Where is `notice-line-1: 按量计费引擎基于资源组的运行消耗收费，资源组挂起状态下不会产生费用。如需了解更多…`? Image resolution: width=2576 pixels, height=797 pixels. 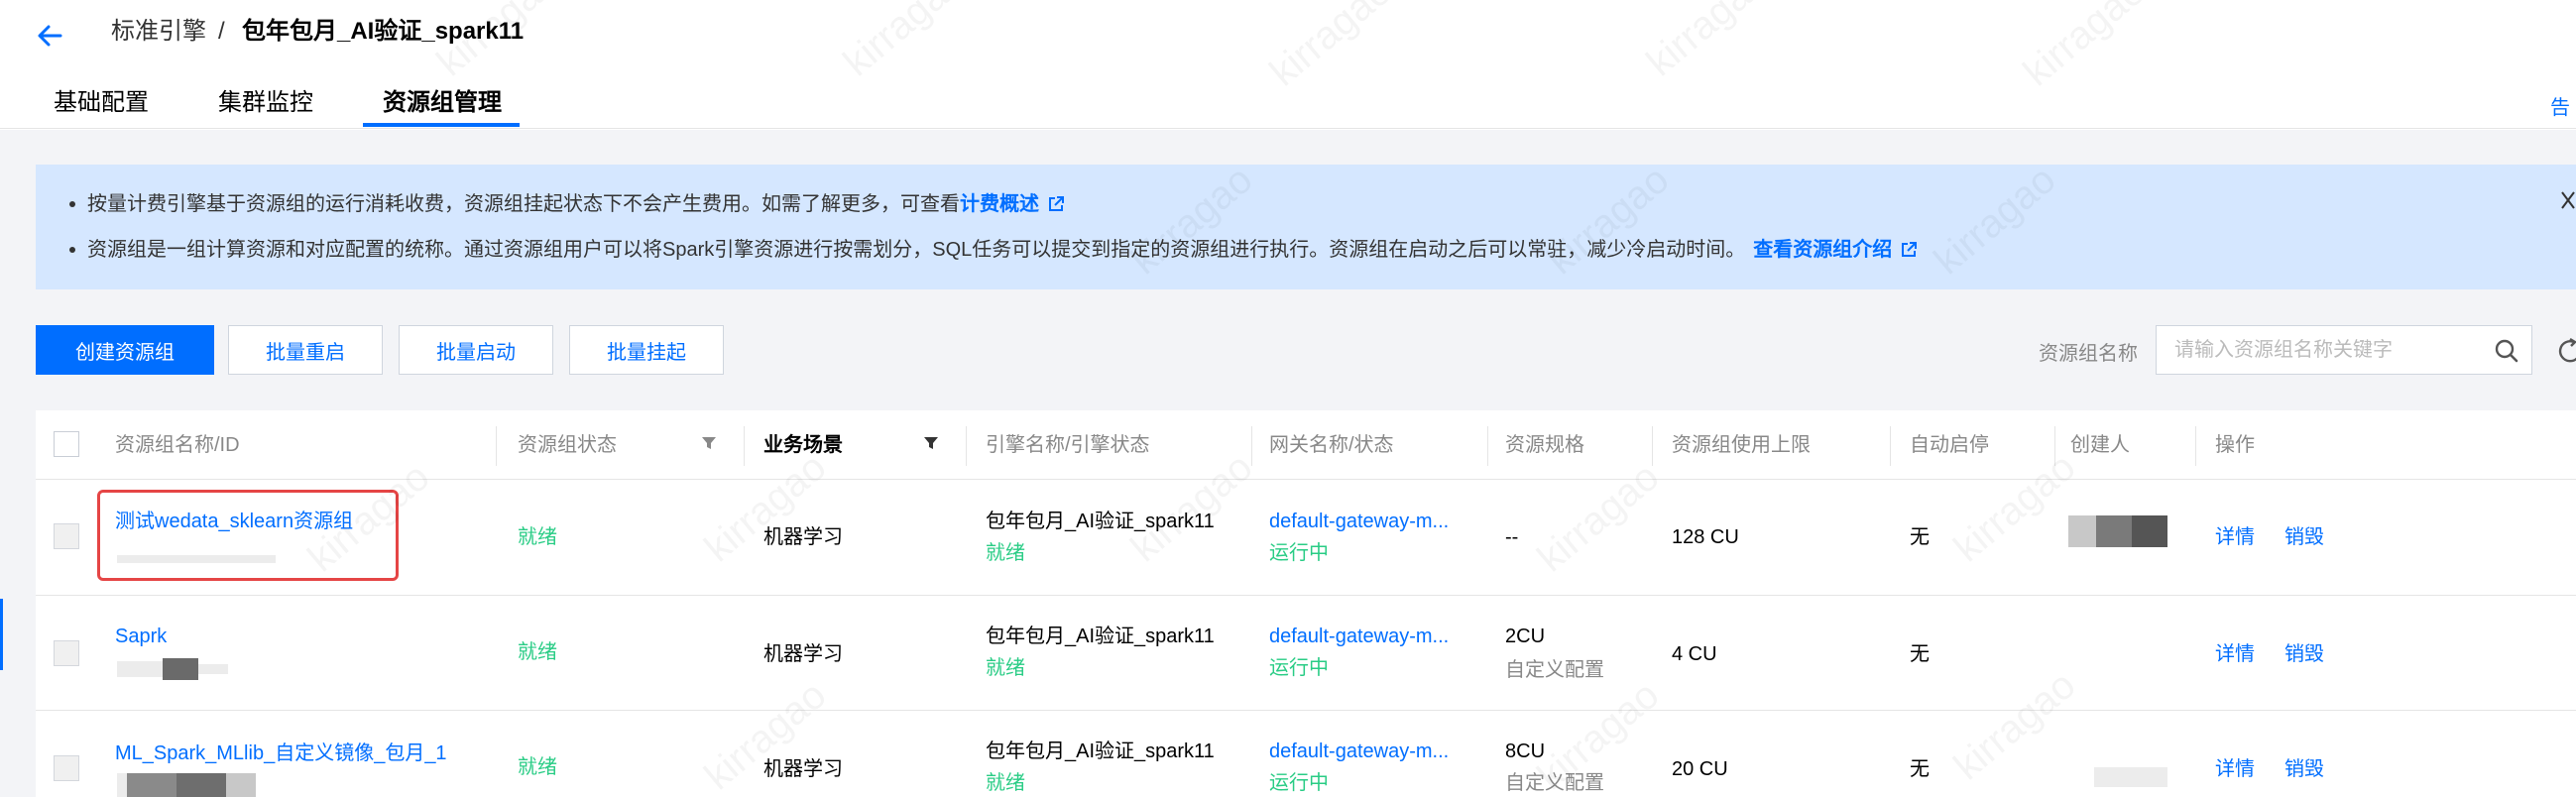 notice-line-1: 按量计费引擎基于资源组的运行消耗收费，资源组挂起状态下不会产生费用。如需了解更多… is located at coordinates (567, 204).